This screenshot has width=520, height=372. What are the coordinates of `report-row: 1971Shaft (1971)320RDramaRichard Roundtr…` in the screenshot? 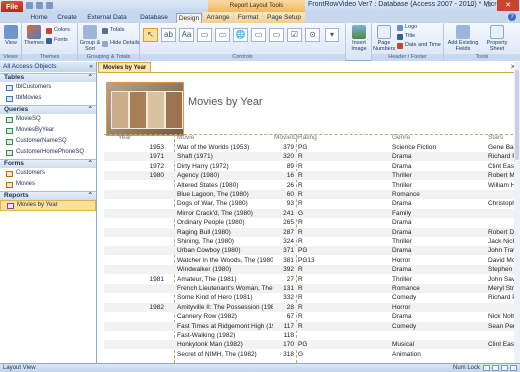 It's located at (311, 157).